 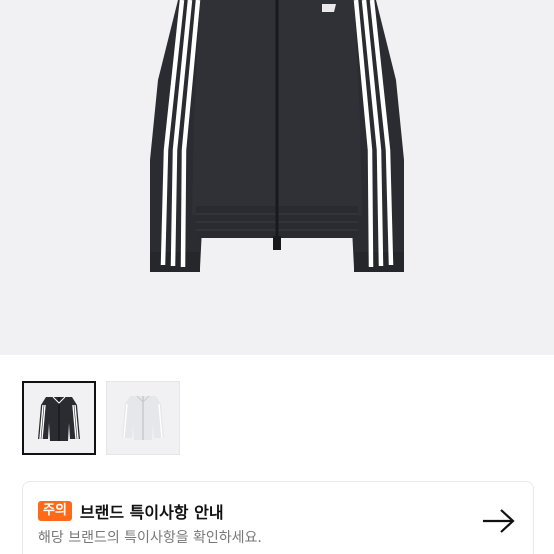 I want to click on arrow-right-icon, so click(x=499, y=521).